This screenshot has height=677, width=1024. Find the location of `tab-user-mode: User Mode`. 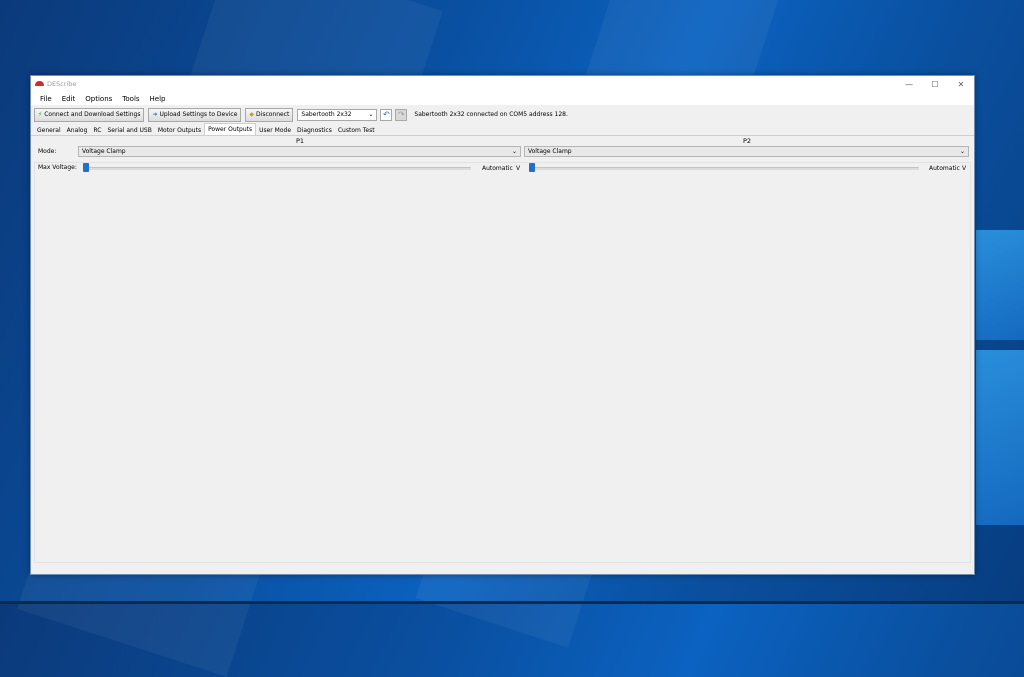

tab-user-mode: User Mode is located at coordinates (275, 130).